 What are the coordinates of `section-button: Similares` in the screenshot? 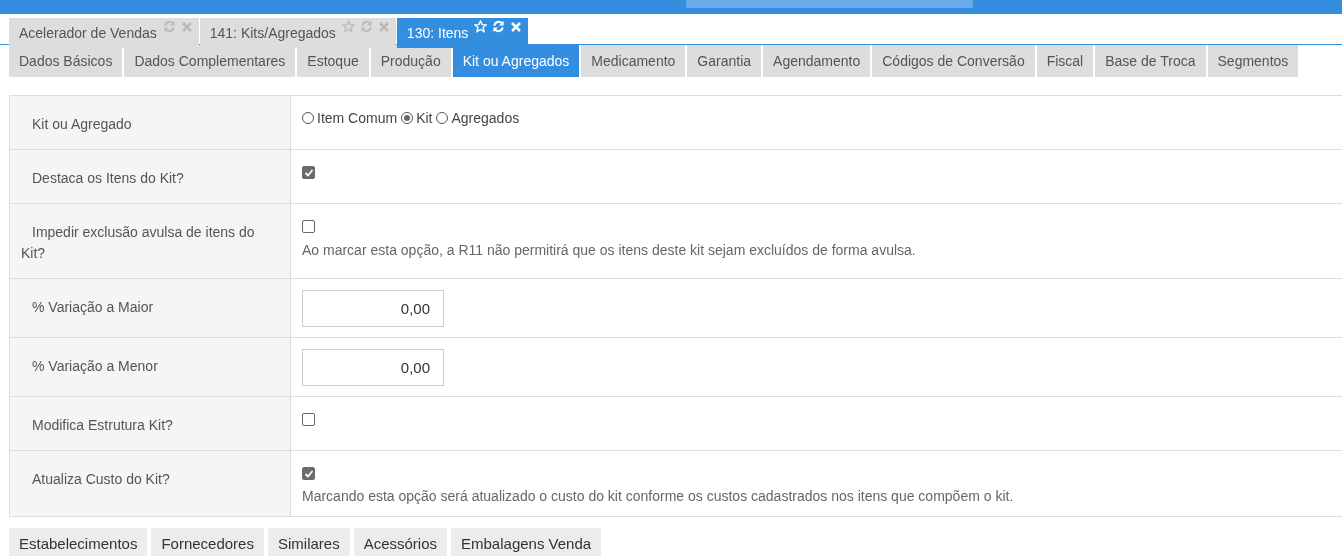 It's located at (308, 541).